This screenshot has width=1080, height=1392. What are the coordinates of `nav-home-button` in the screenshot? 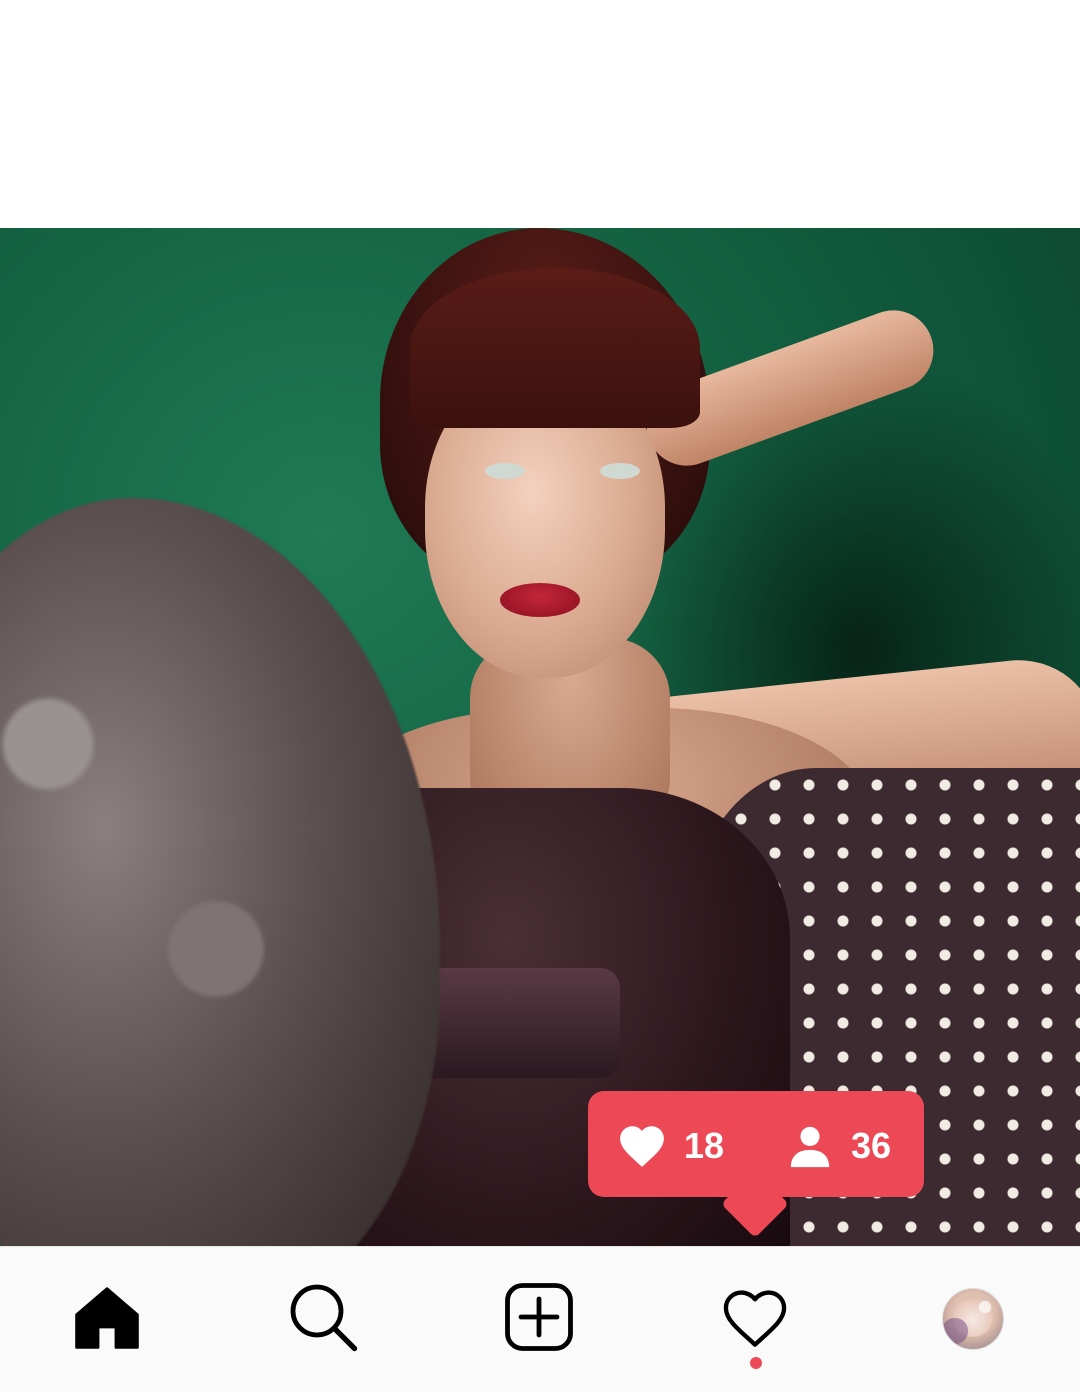 It's located at (107, 1317).